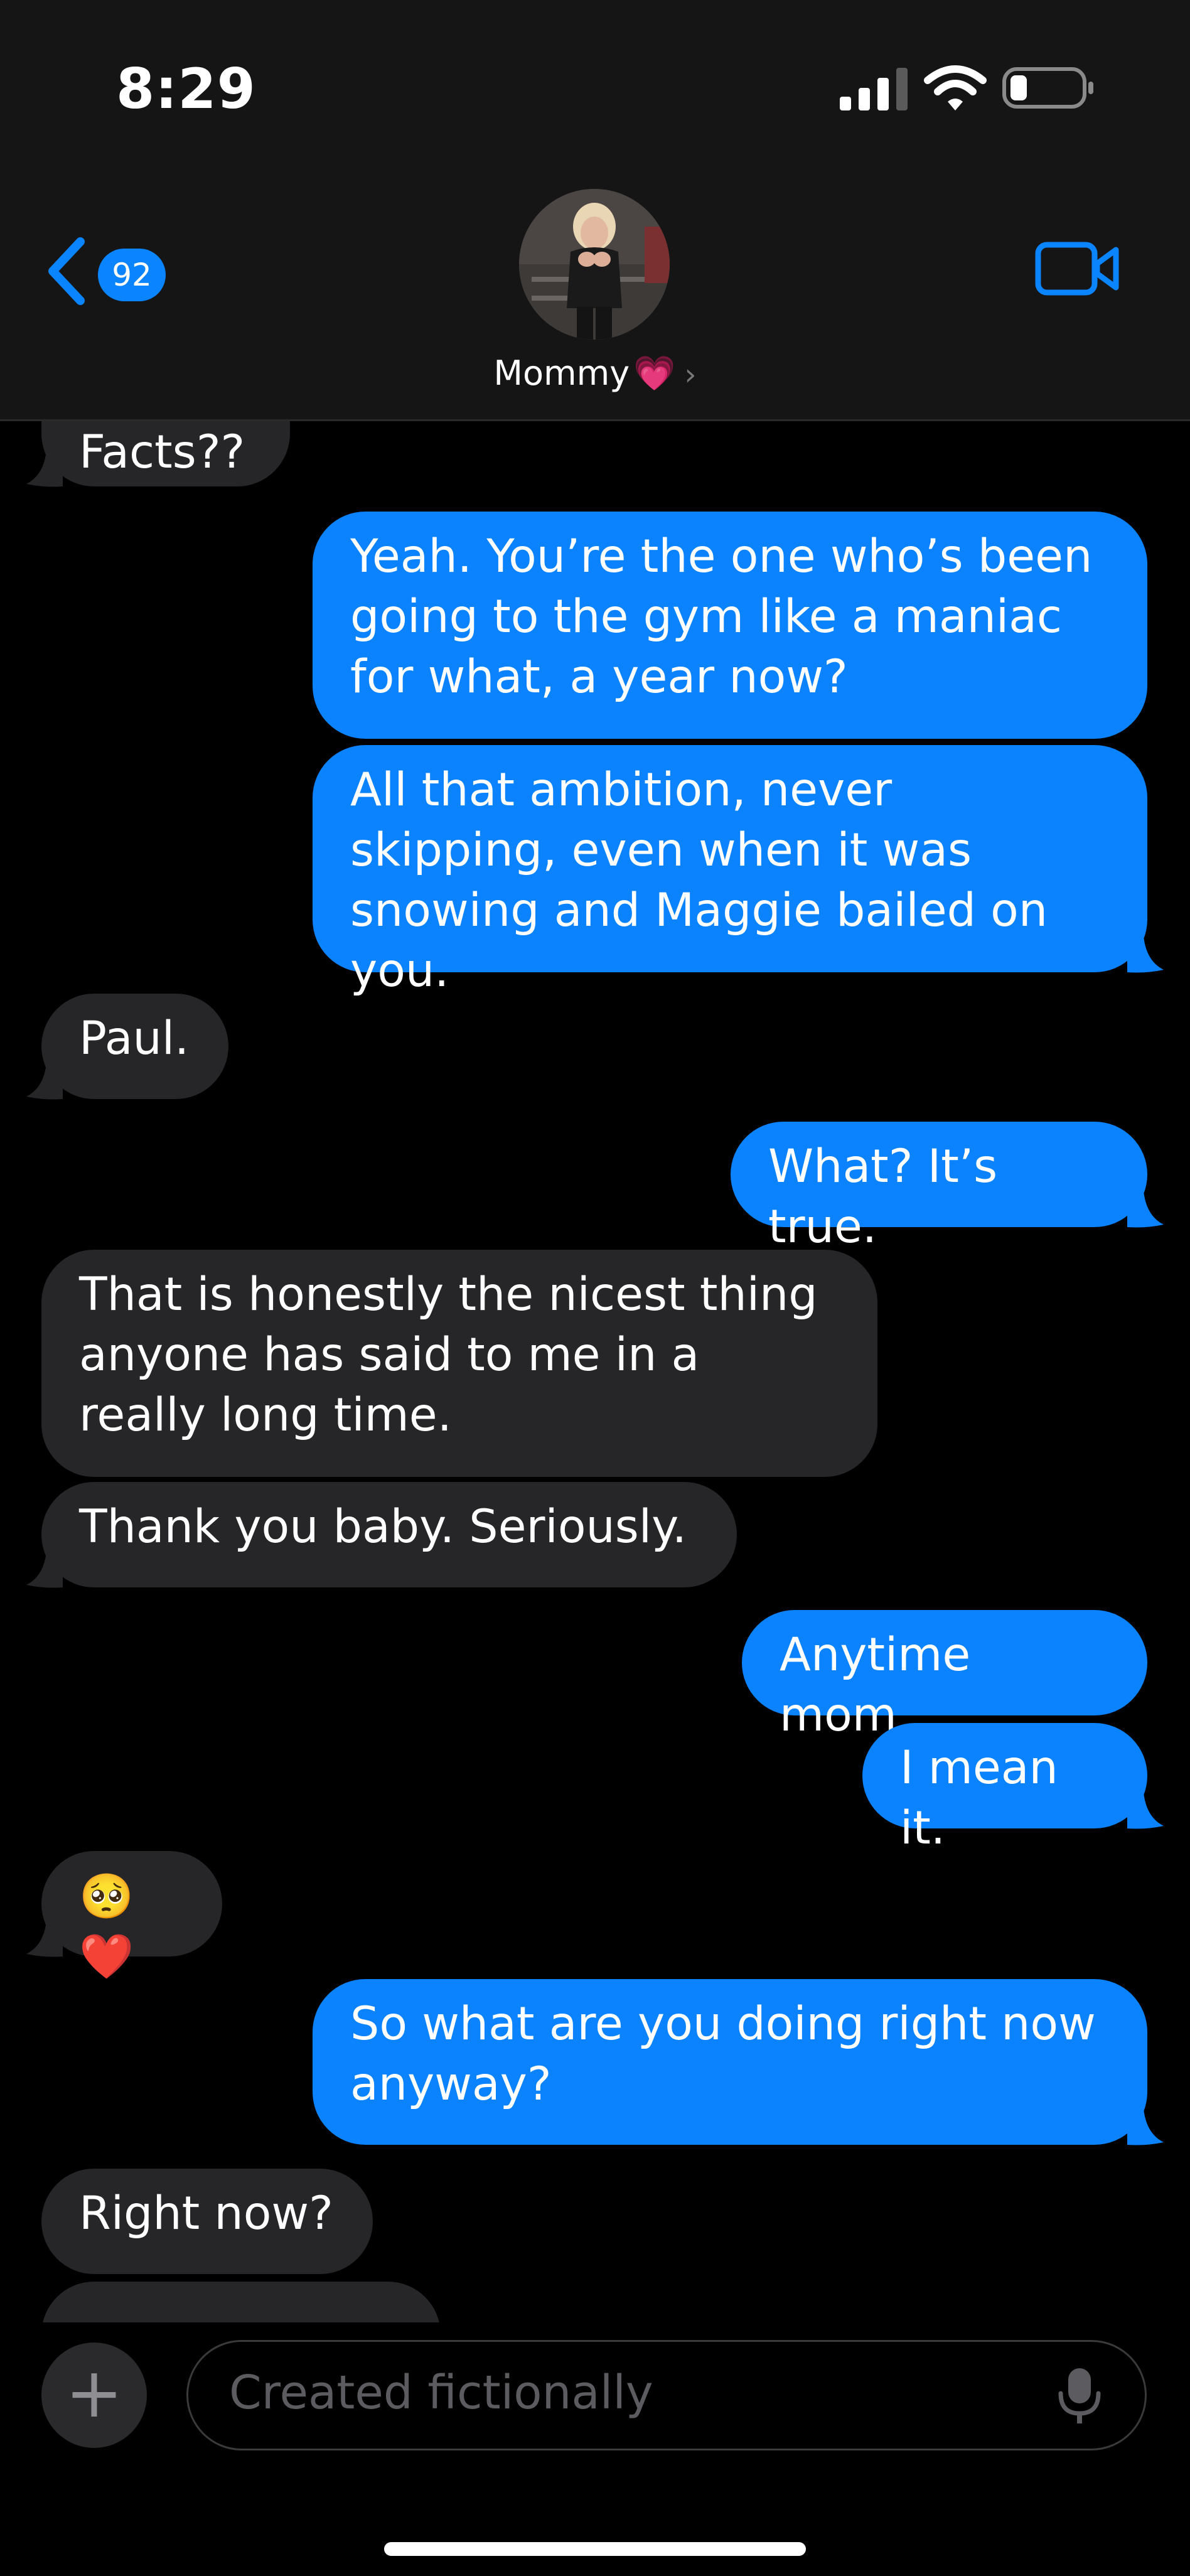 The width and height of the screenshot is (1190, 2576). I want to click on message-sent: So what are you doing right now anyway?, so click(730, 2062).